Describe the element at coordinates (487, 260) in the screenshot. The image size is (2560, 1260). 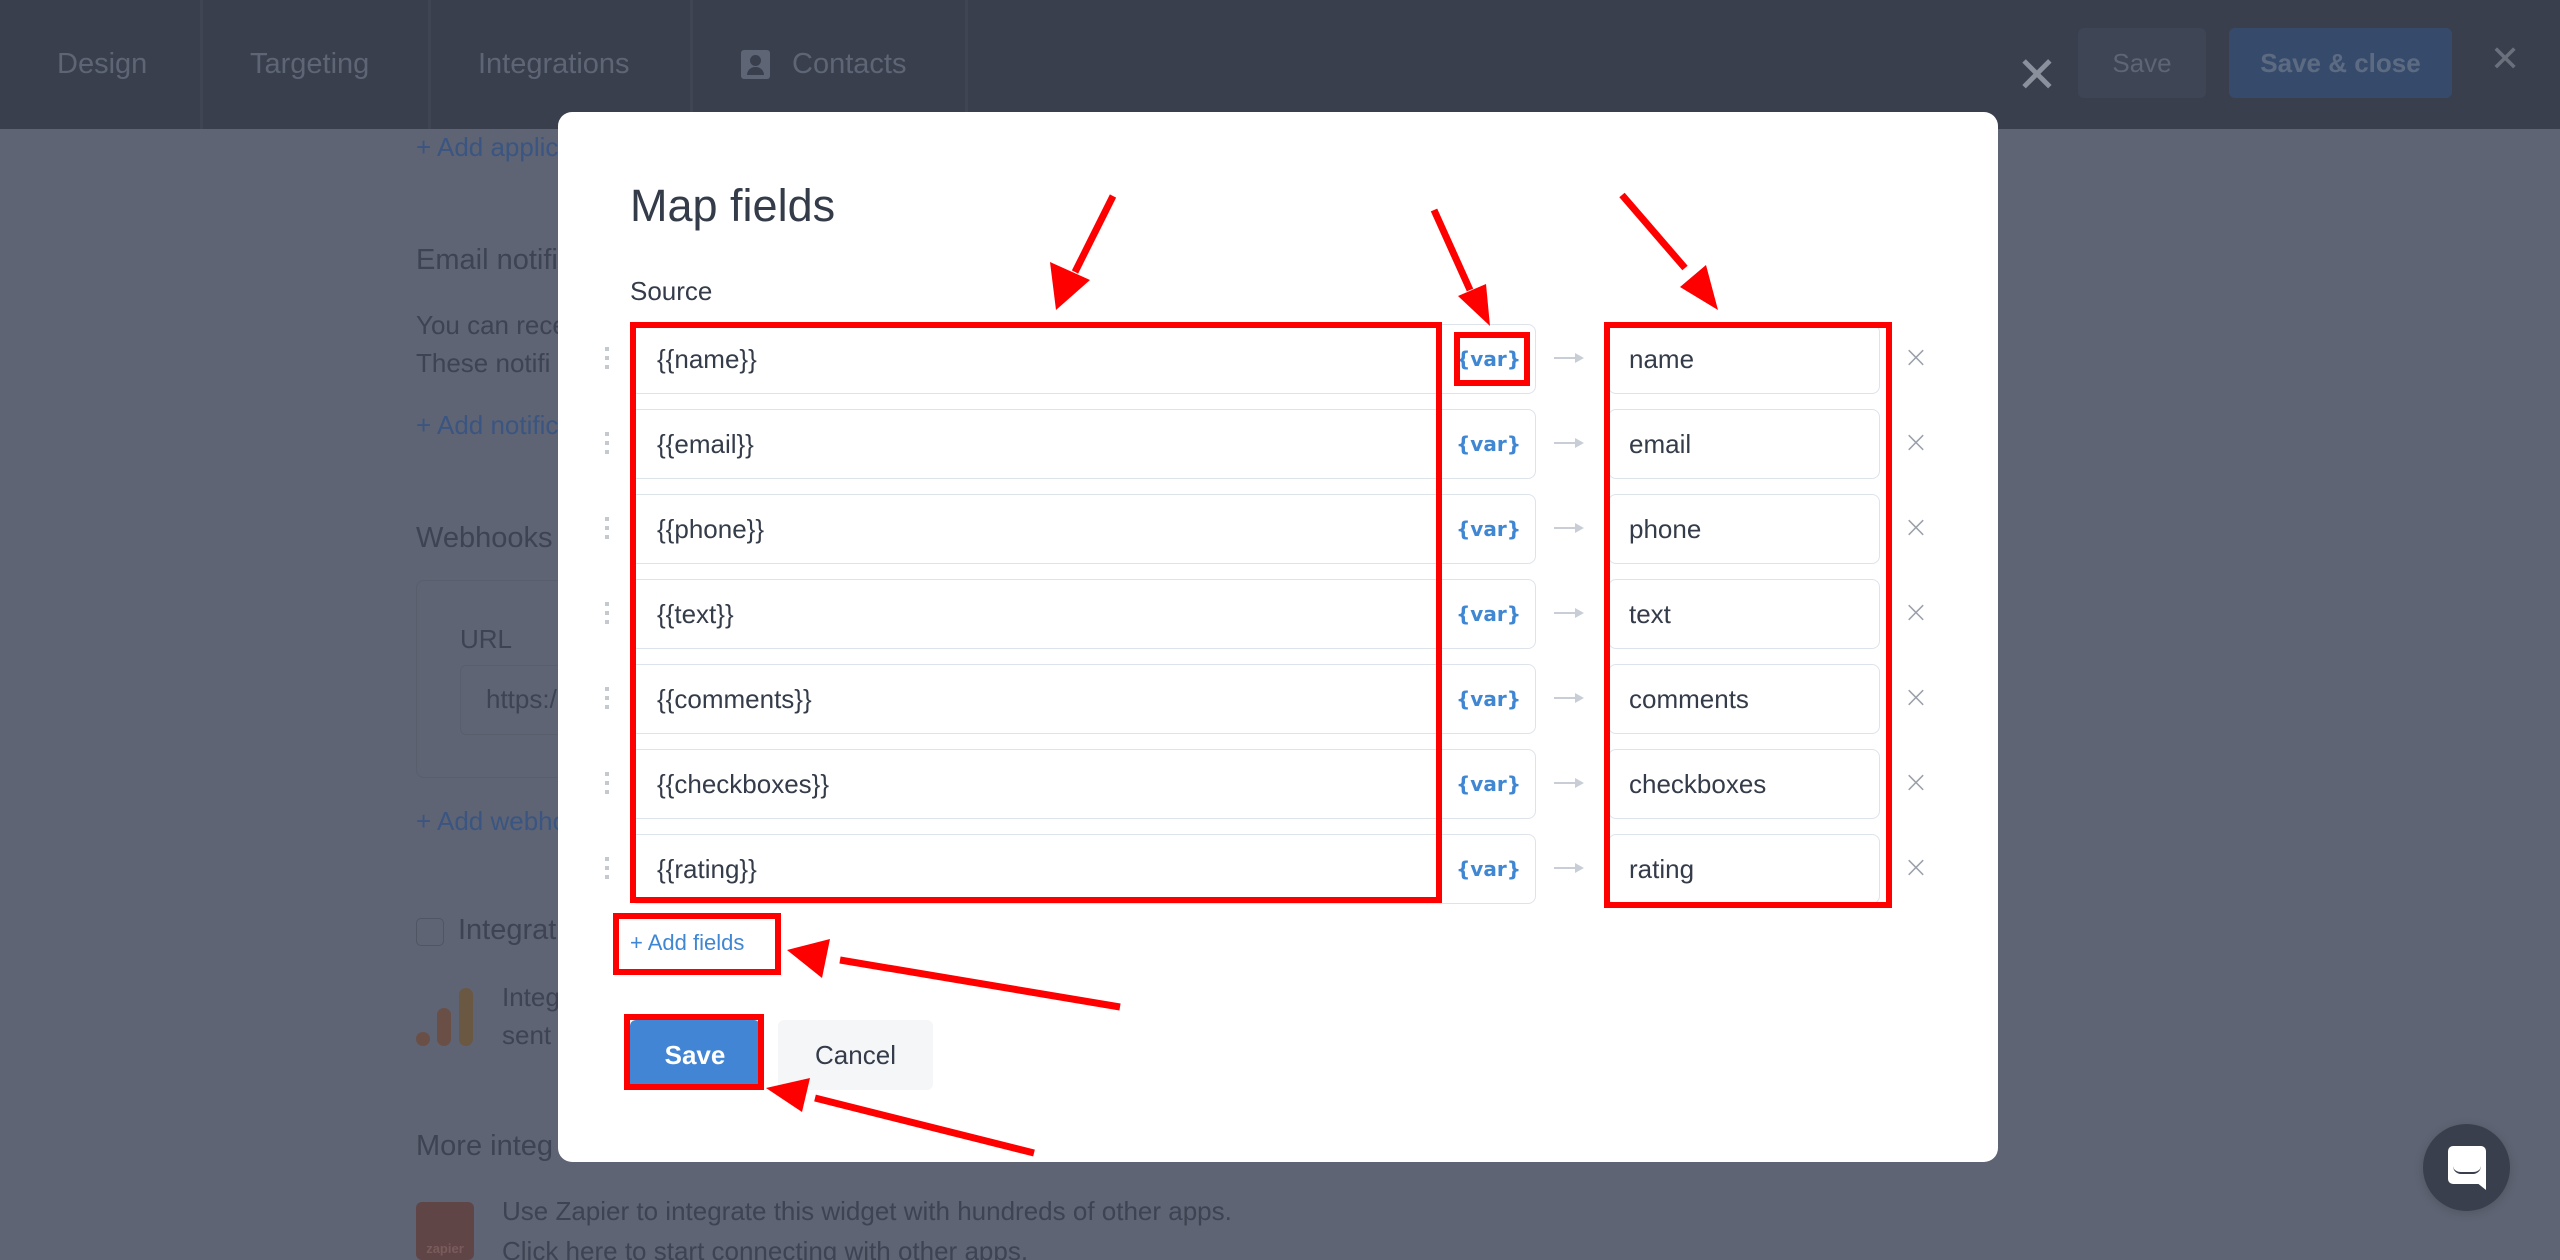
I see `email-notifications-heading: Email notifi` at that location.